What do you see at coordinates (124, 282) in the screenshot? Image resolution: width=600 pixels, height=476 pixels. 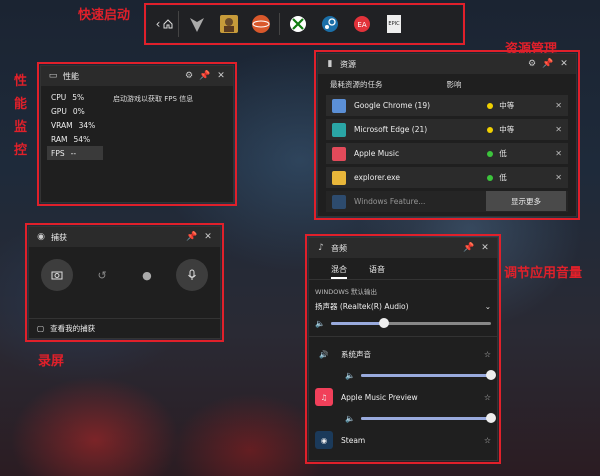 I see `capture-panel: ◉ 捕获 📌 ✕ ↺ ● ▢ 查看我的捕获` at bounding box center [124, 282].